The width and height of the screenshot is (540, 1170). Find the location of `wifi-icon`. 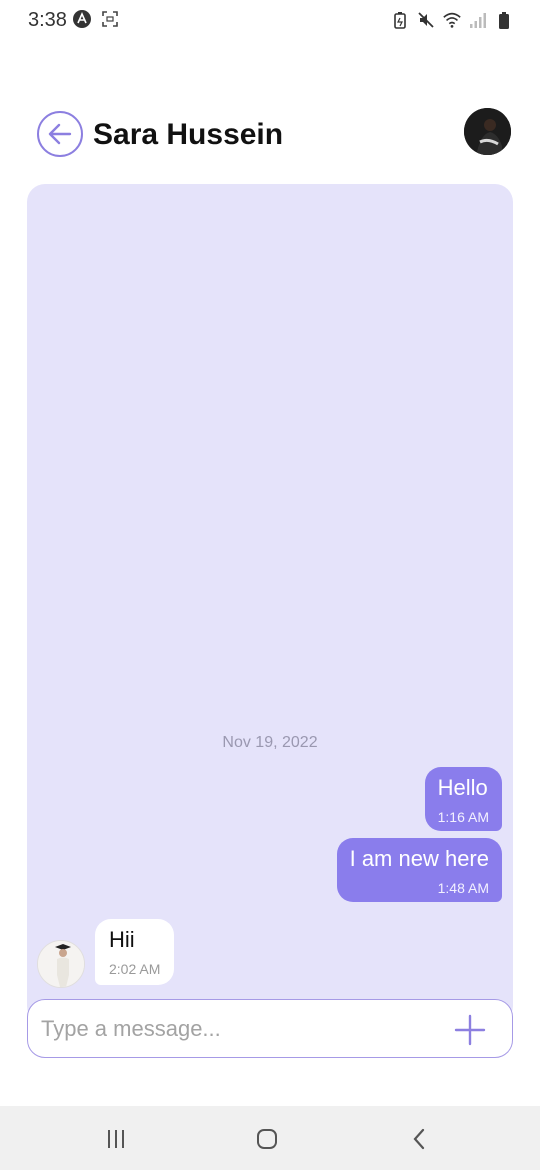

wifi-icon is located at coordinates (452, 20).